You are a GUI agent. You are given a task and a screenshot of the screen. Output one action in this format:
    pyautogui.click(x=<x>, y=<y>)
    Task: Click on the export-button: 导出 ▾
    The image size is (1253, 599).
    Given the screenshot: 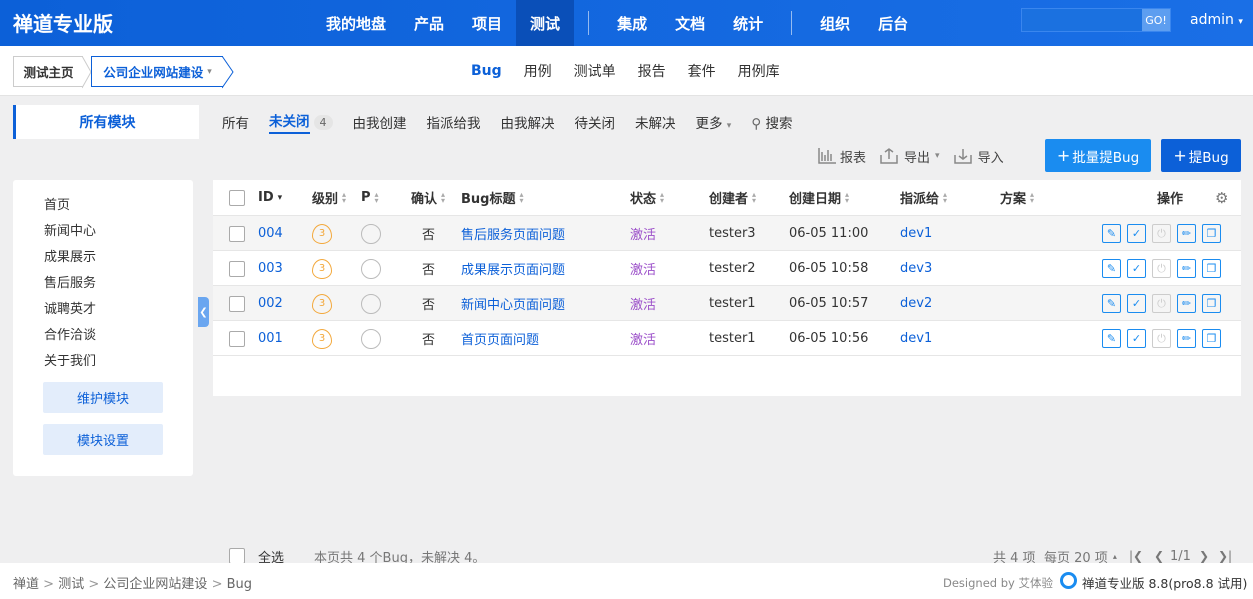 What is the action you would take?
    pyautogui.click(x=910, y=156)
    